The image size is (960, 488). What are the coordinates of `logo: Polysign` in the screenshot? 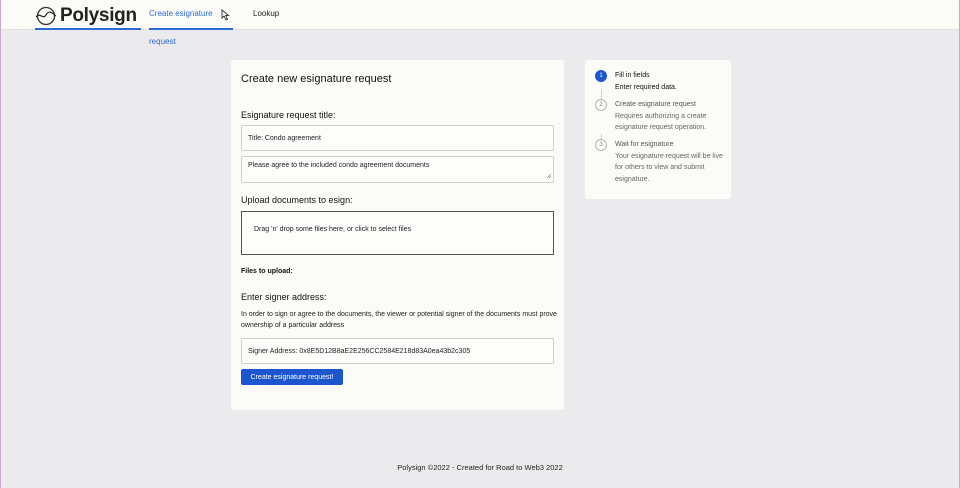 It's located at (88, 17).